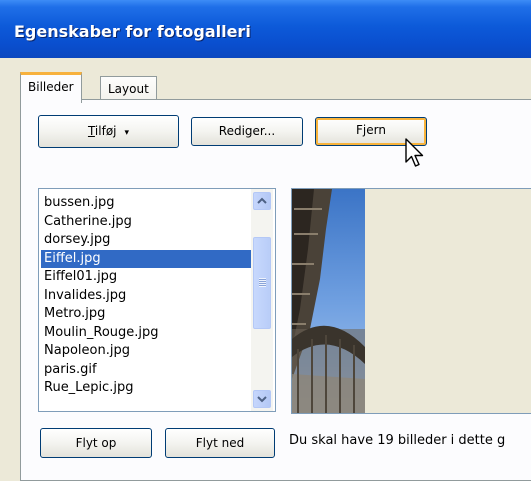 The height and width of the screenshot is (481, 531). I want to click on move-up-button: Flyt op, so click(96, 443).